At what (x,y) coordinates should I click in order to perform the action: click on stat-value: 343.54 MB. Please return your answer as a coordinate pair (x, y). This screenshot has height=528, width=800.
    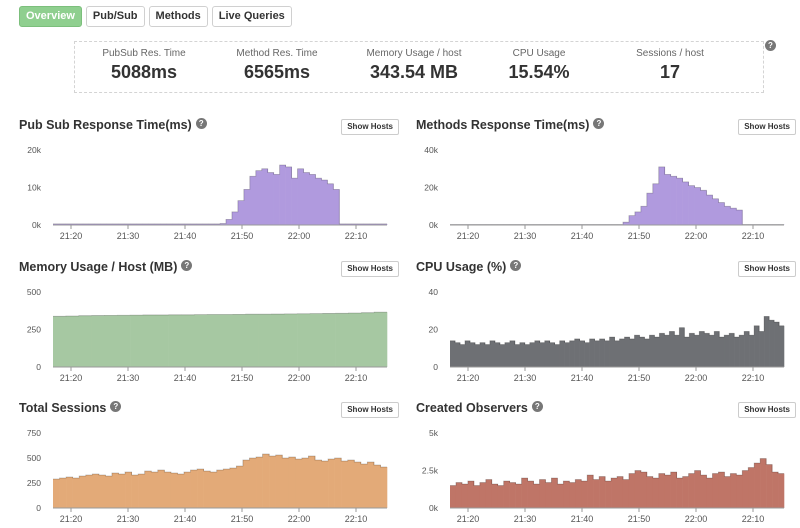
    Looking at the image, I should click on (414, 72).